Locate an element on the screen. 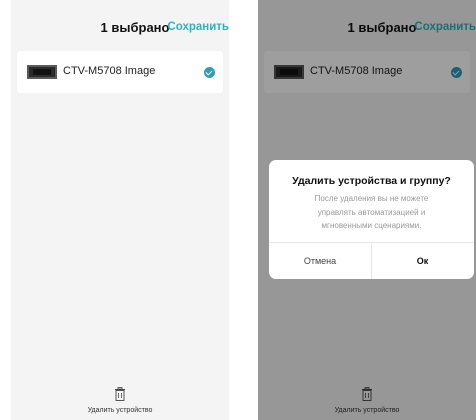 This screenshot has width=476, height=420. device-list-item: CTV-M5708 Image is located at coordinates (120, 72).